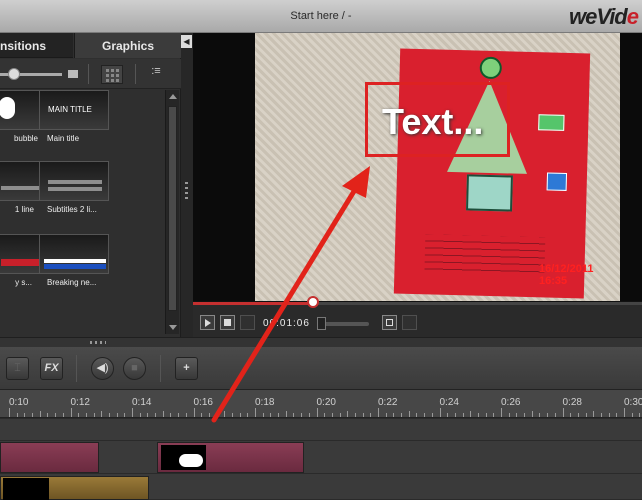  Describe the element at coordinates (203, 402) in the screenshot. I see `ruler-label: 0:16` at that location.